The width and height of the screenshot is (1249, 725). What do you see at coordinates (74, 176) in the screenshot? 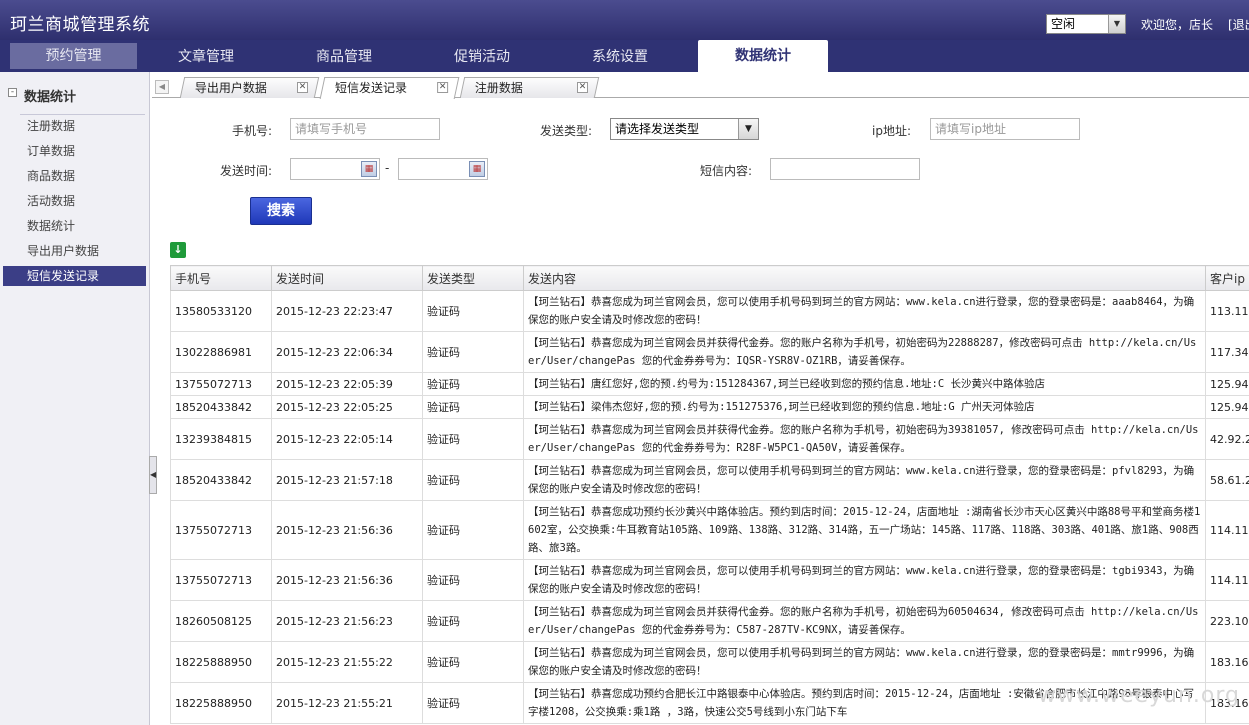
I see `sidebar-item-product-data: 商品数据` at bounding box center [74, 176].